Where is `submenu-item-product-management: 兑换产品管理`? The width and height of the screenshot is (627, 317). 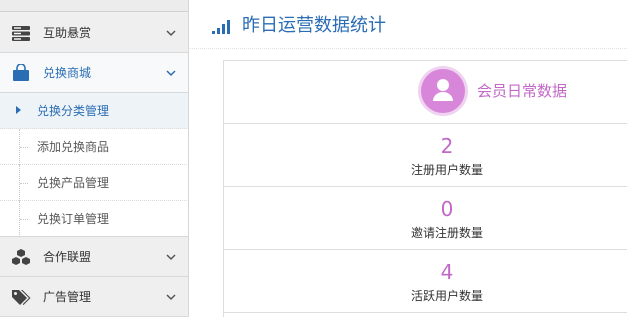
submenu-item-product-management: 兑换产品管理 is located at coordinates (94, 183).